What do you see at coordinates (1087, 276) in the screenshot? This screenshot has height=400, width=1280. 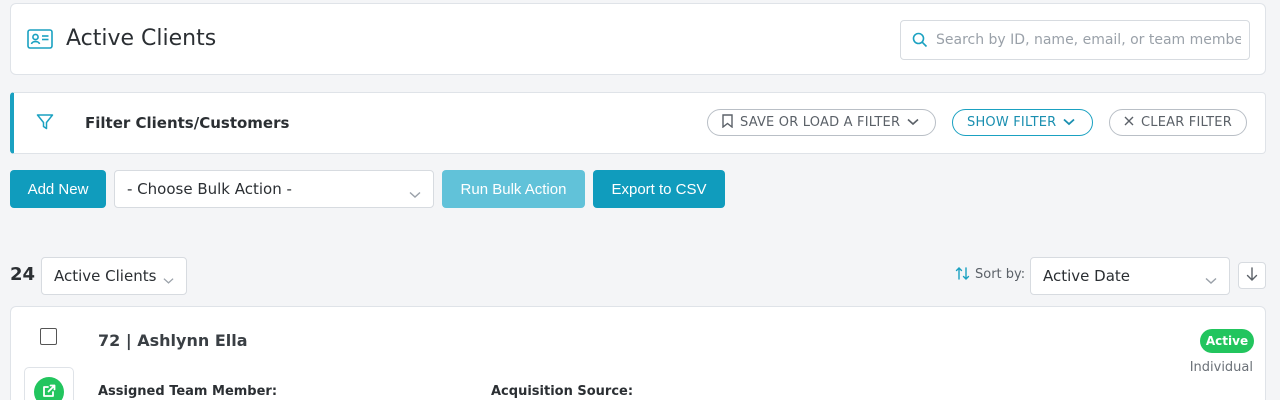 I see `sort-value: Active Date` at bounding box center [1087, 276].